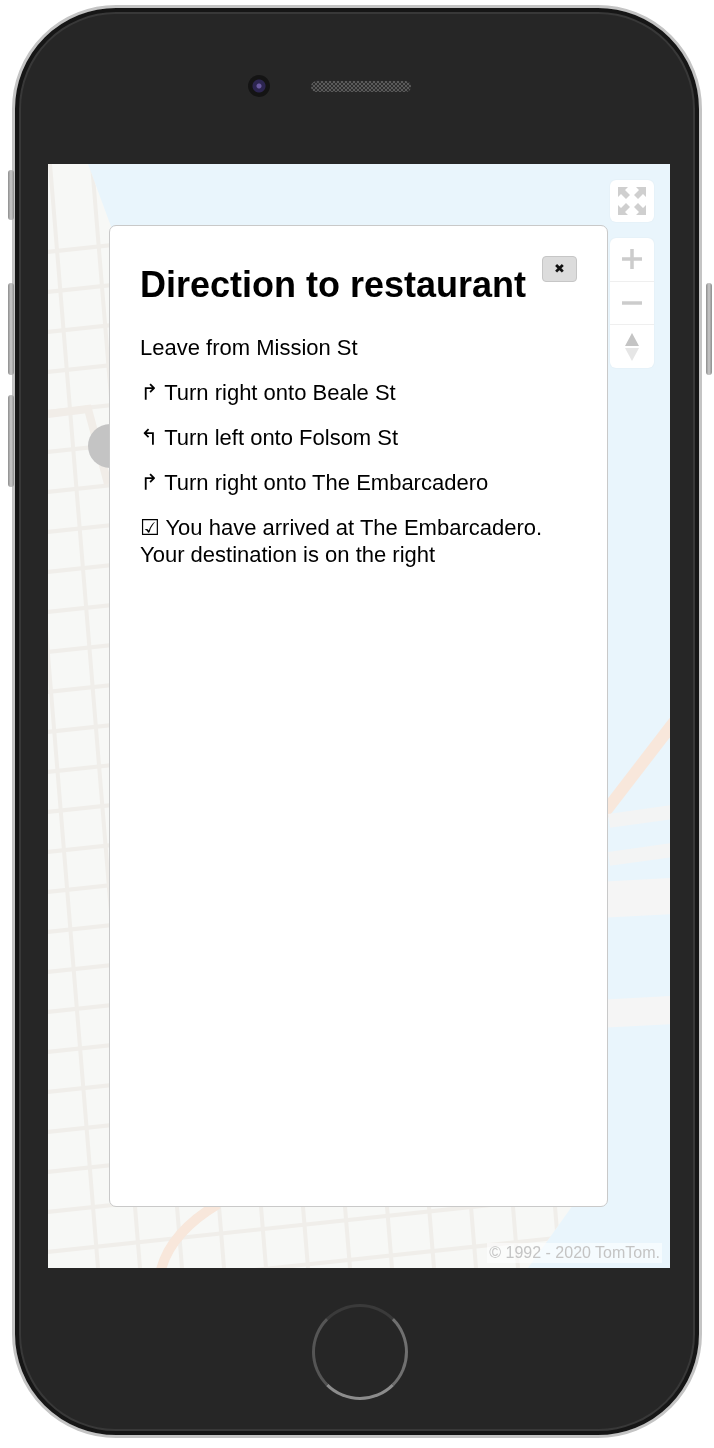  I want to click on direction-step: ↱ Turn right onto Beale St, so click(358, 392).